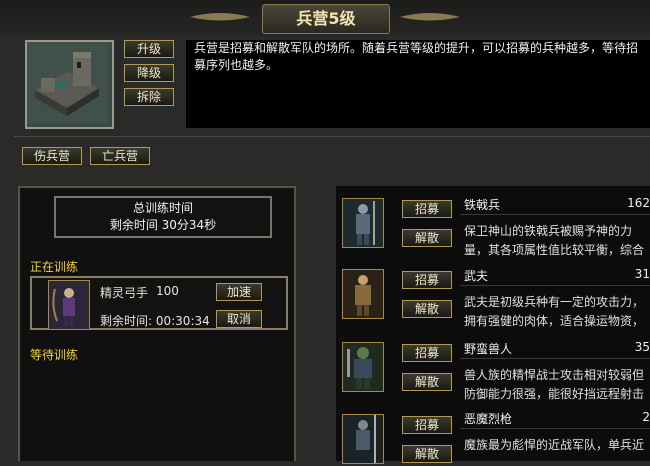 The height and width of the screenshot is (466, 650). What do you see at coordinates (642, 274) in the screenshot?
I see `unit-count: 31` at bounding box center [642, 274].